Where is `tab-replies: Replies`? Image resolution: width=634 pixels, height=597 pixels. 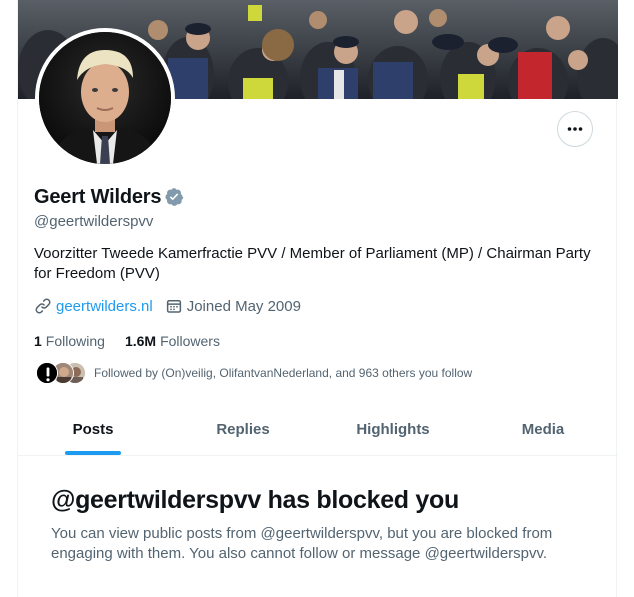 tab-replies: Replies is located at coordinates (243, 429).